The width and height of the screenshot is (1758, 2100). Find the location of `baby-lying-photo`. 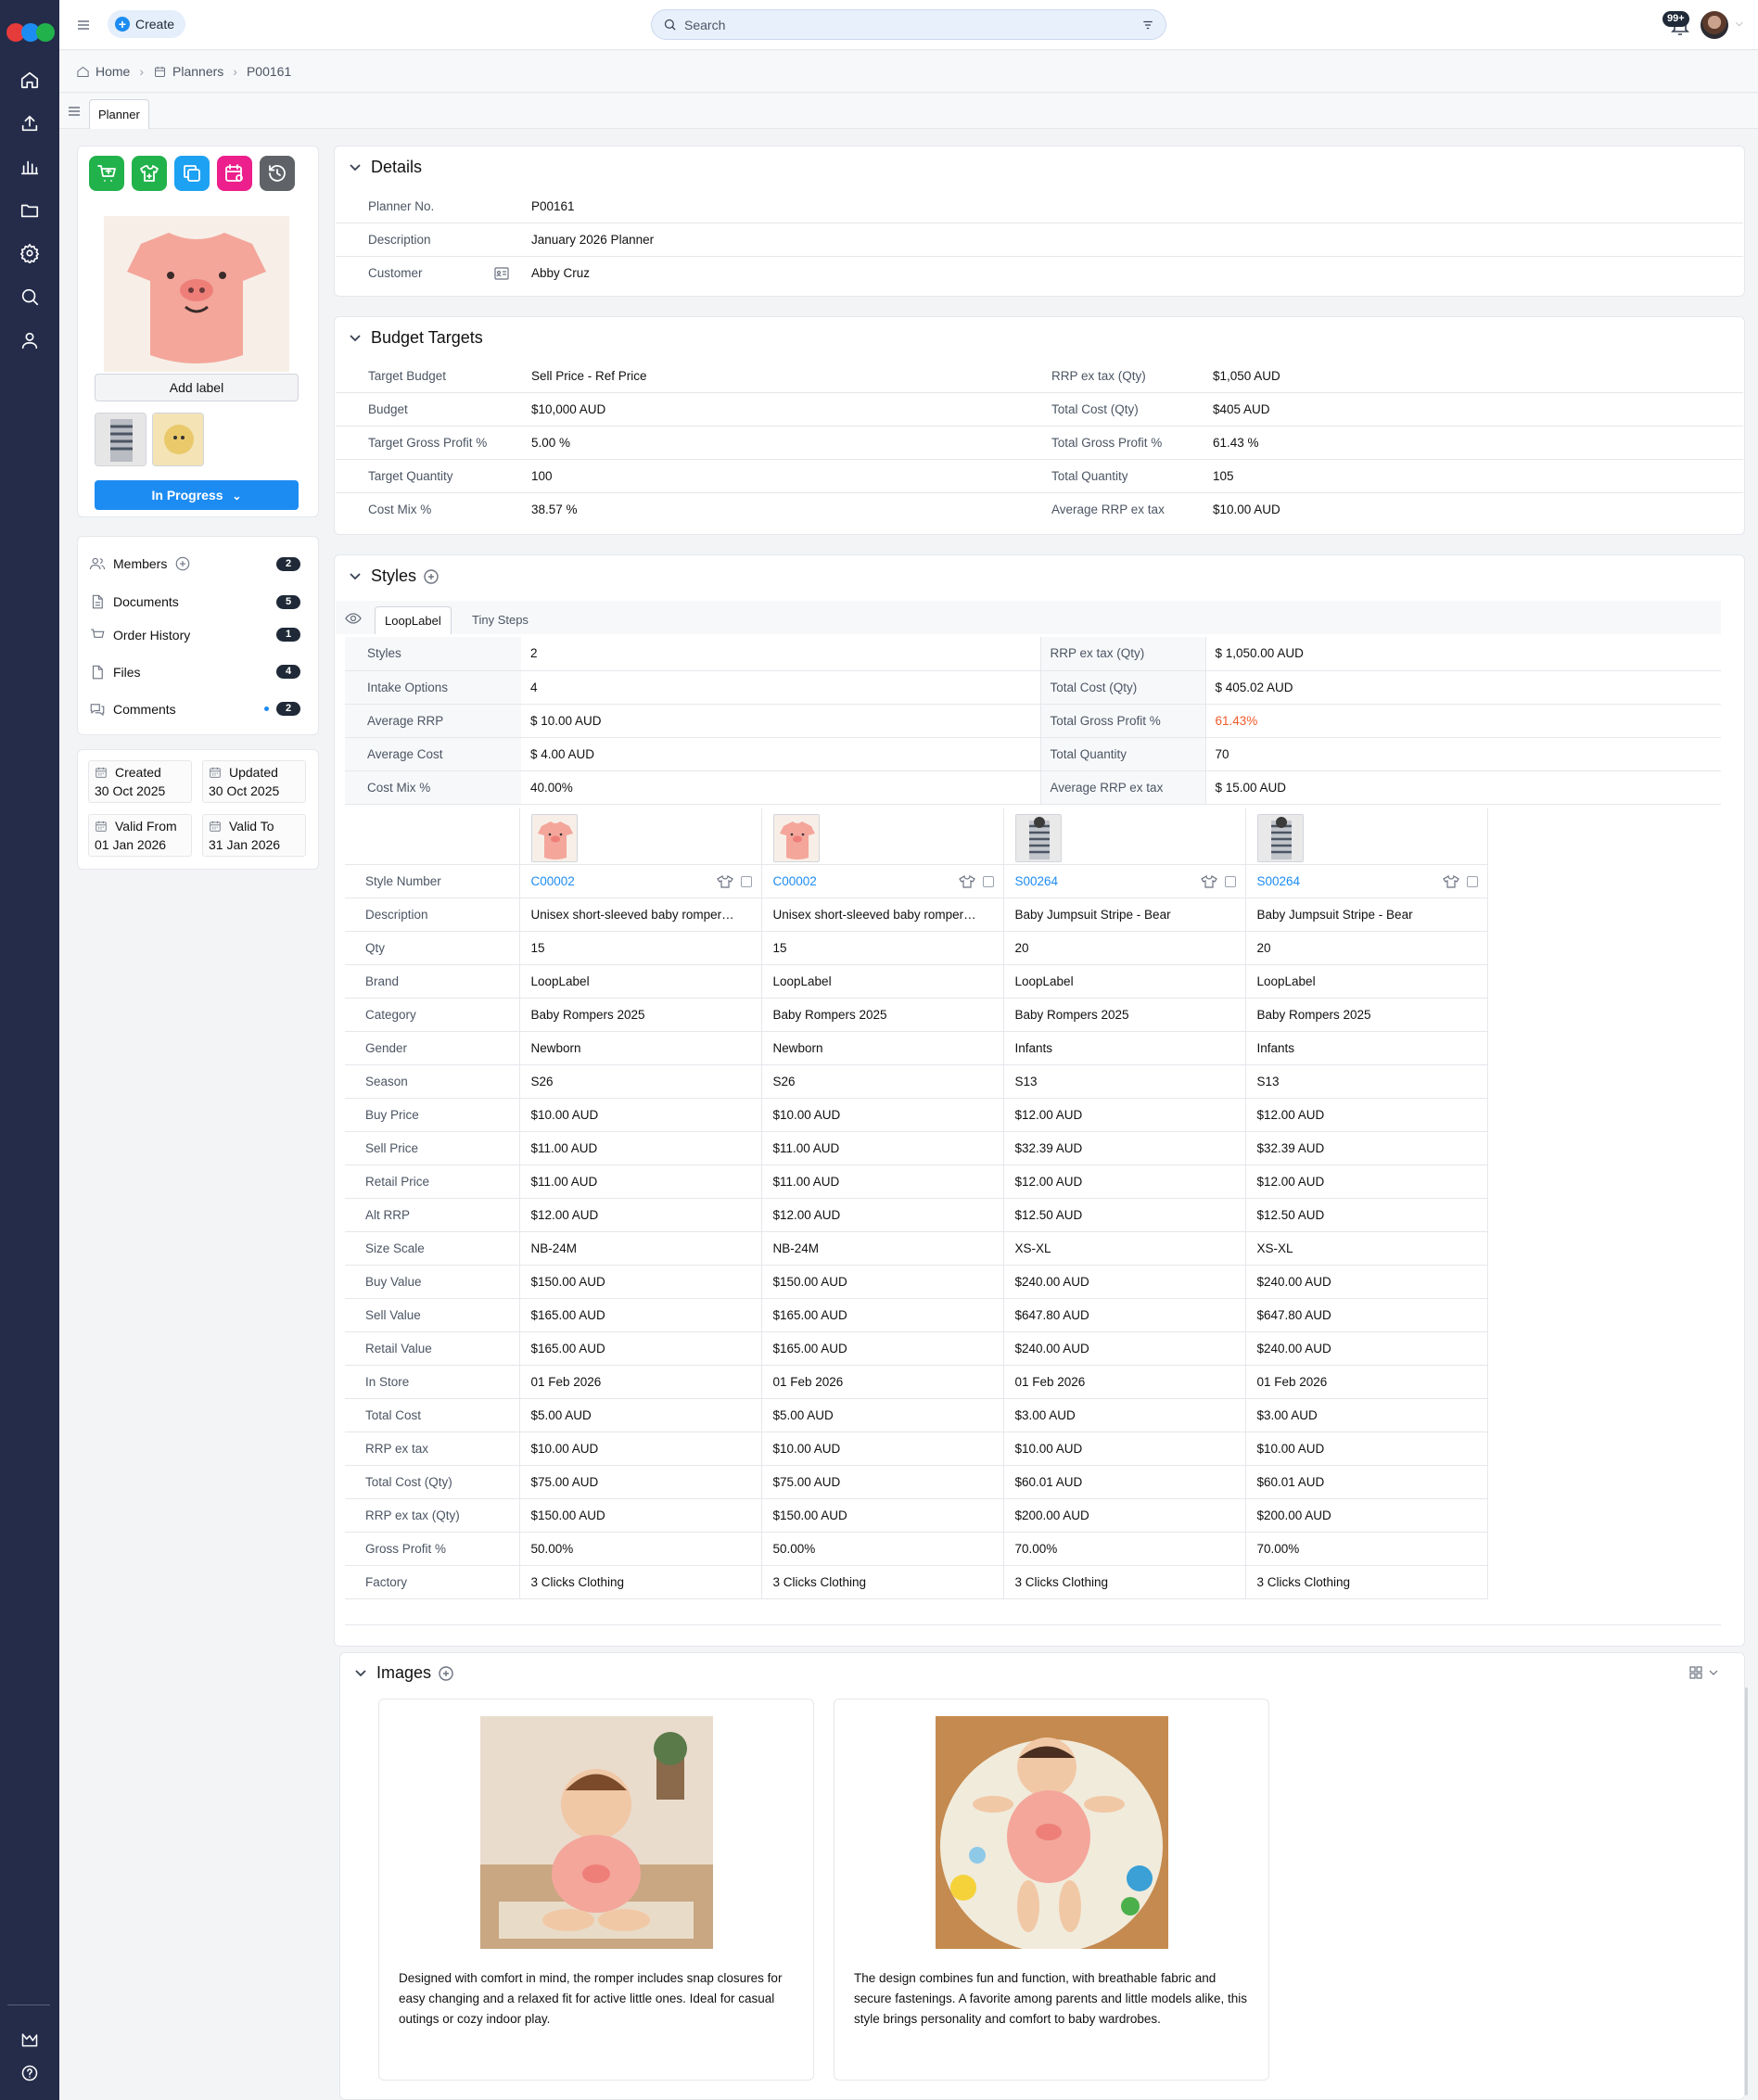

baby-lying-photo is located at coordinates (1052, 1832).